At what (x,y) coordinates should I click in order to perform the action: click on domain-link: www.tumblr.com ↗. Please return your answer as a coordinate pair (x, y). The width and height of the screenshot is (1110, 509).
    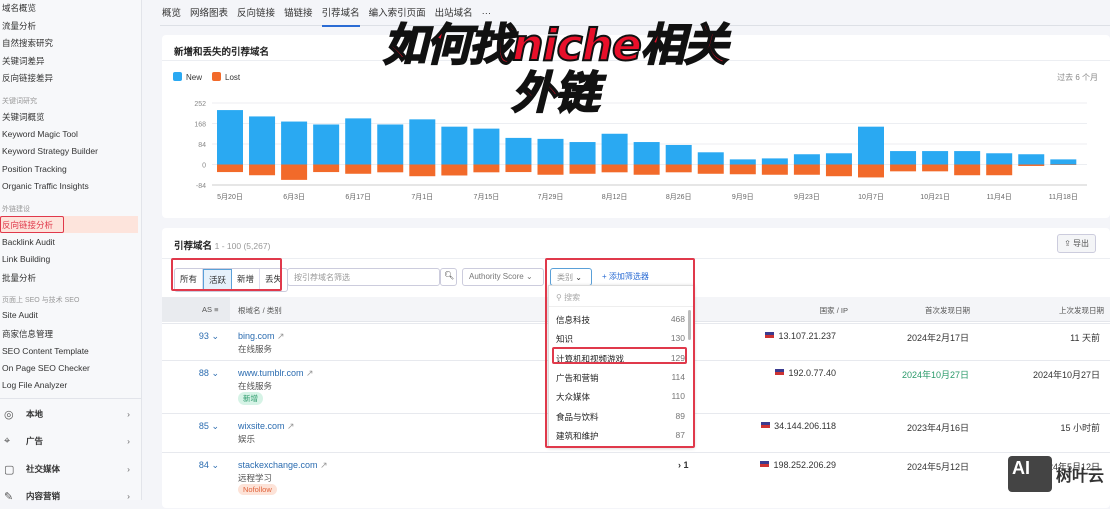
    Looking at the image, I should click on (276, 373).